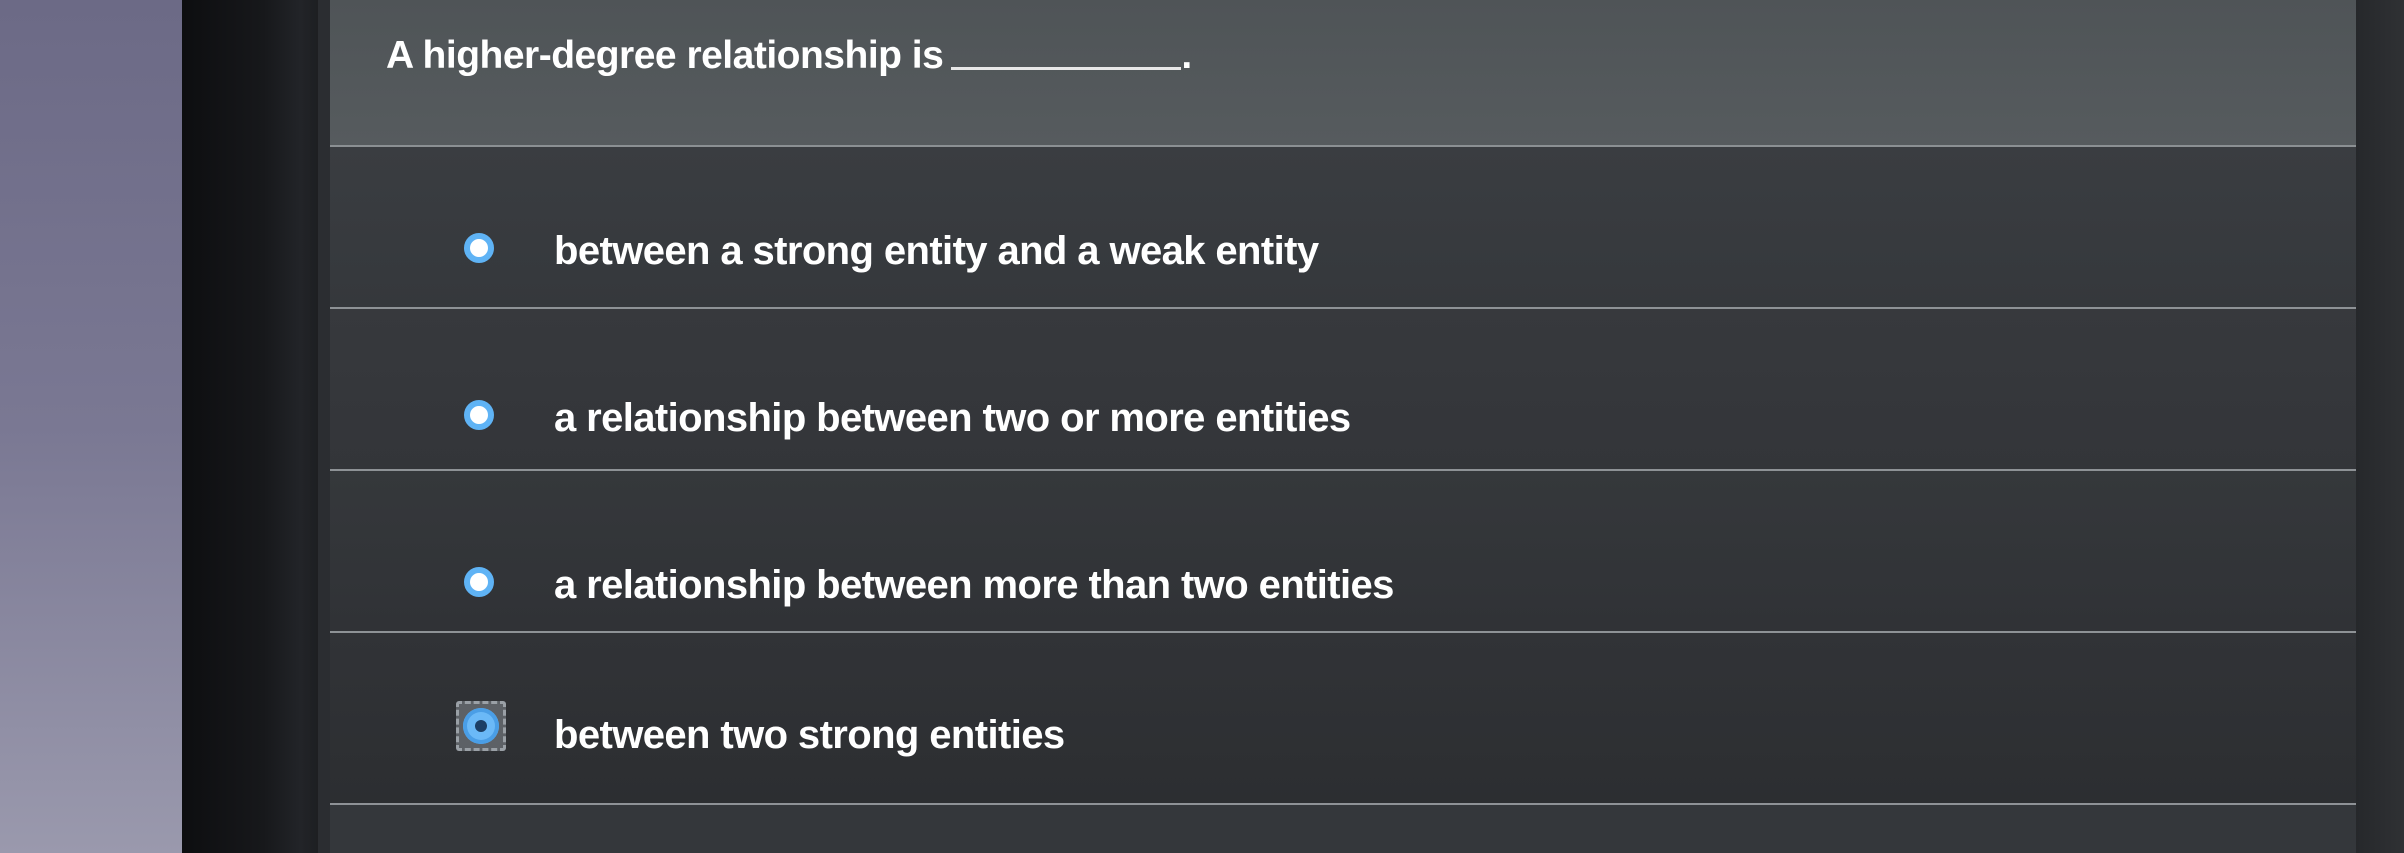  Describe the element at coordinates (2380, 426) in the screenshot. I see `screen-right-edge` at that location.